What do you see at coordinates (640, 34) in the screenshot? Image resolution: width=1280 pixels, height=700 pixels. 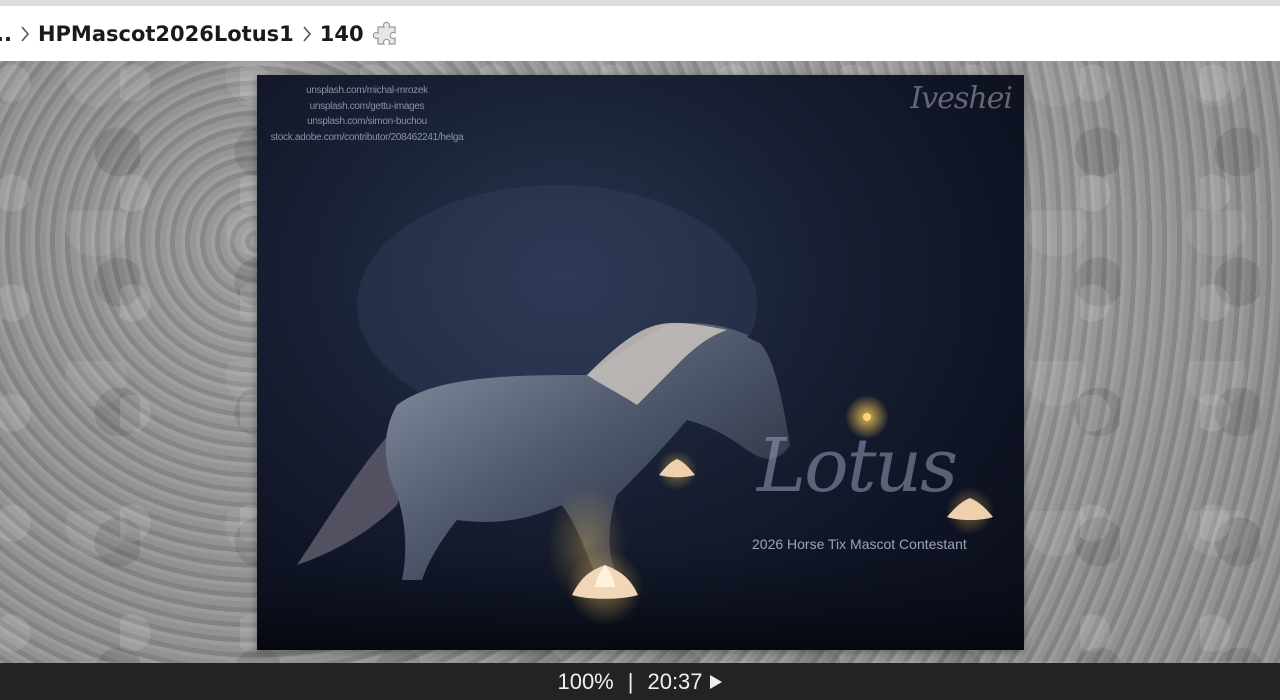 I see `breadcrumb: .. HPMascot2026Lotus1 140` at bounding box center [640, 34].